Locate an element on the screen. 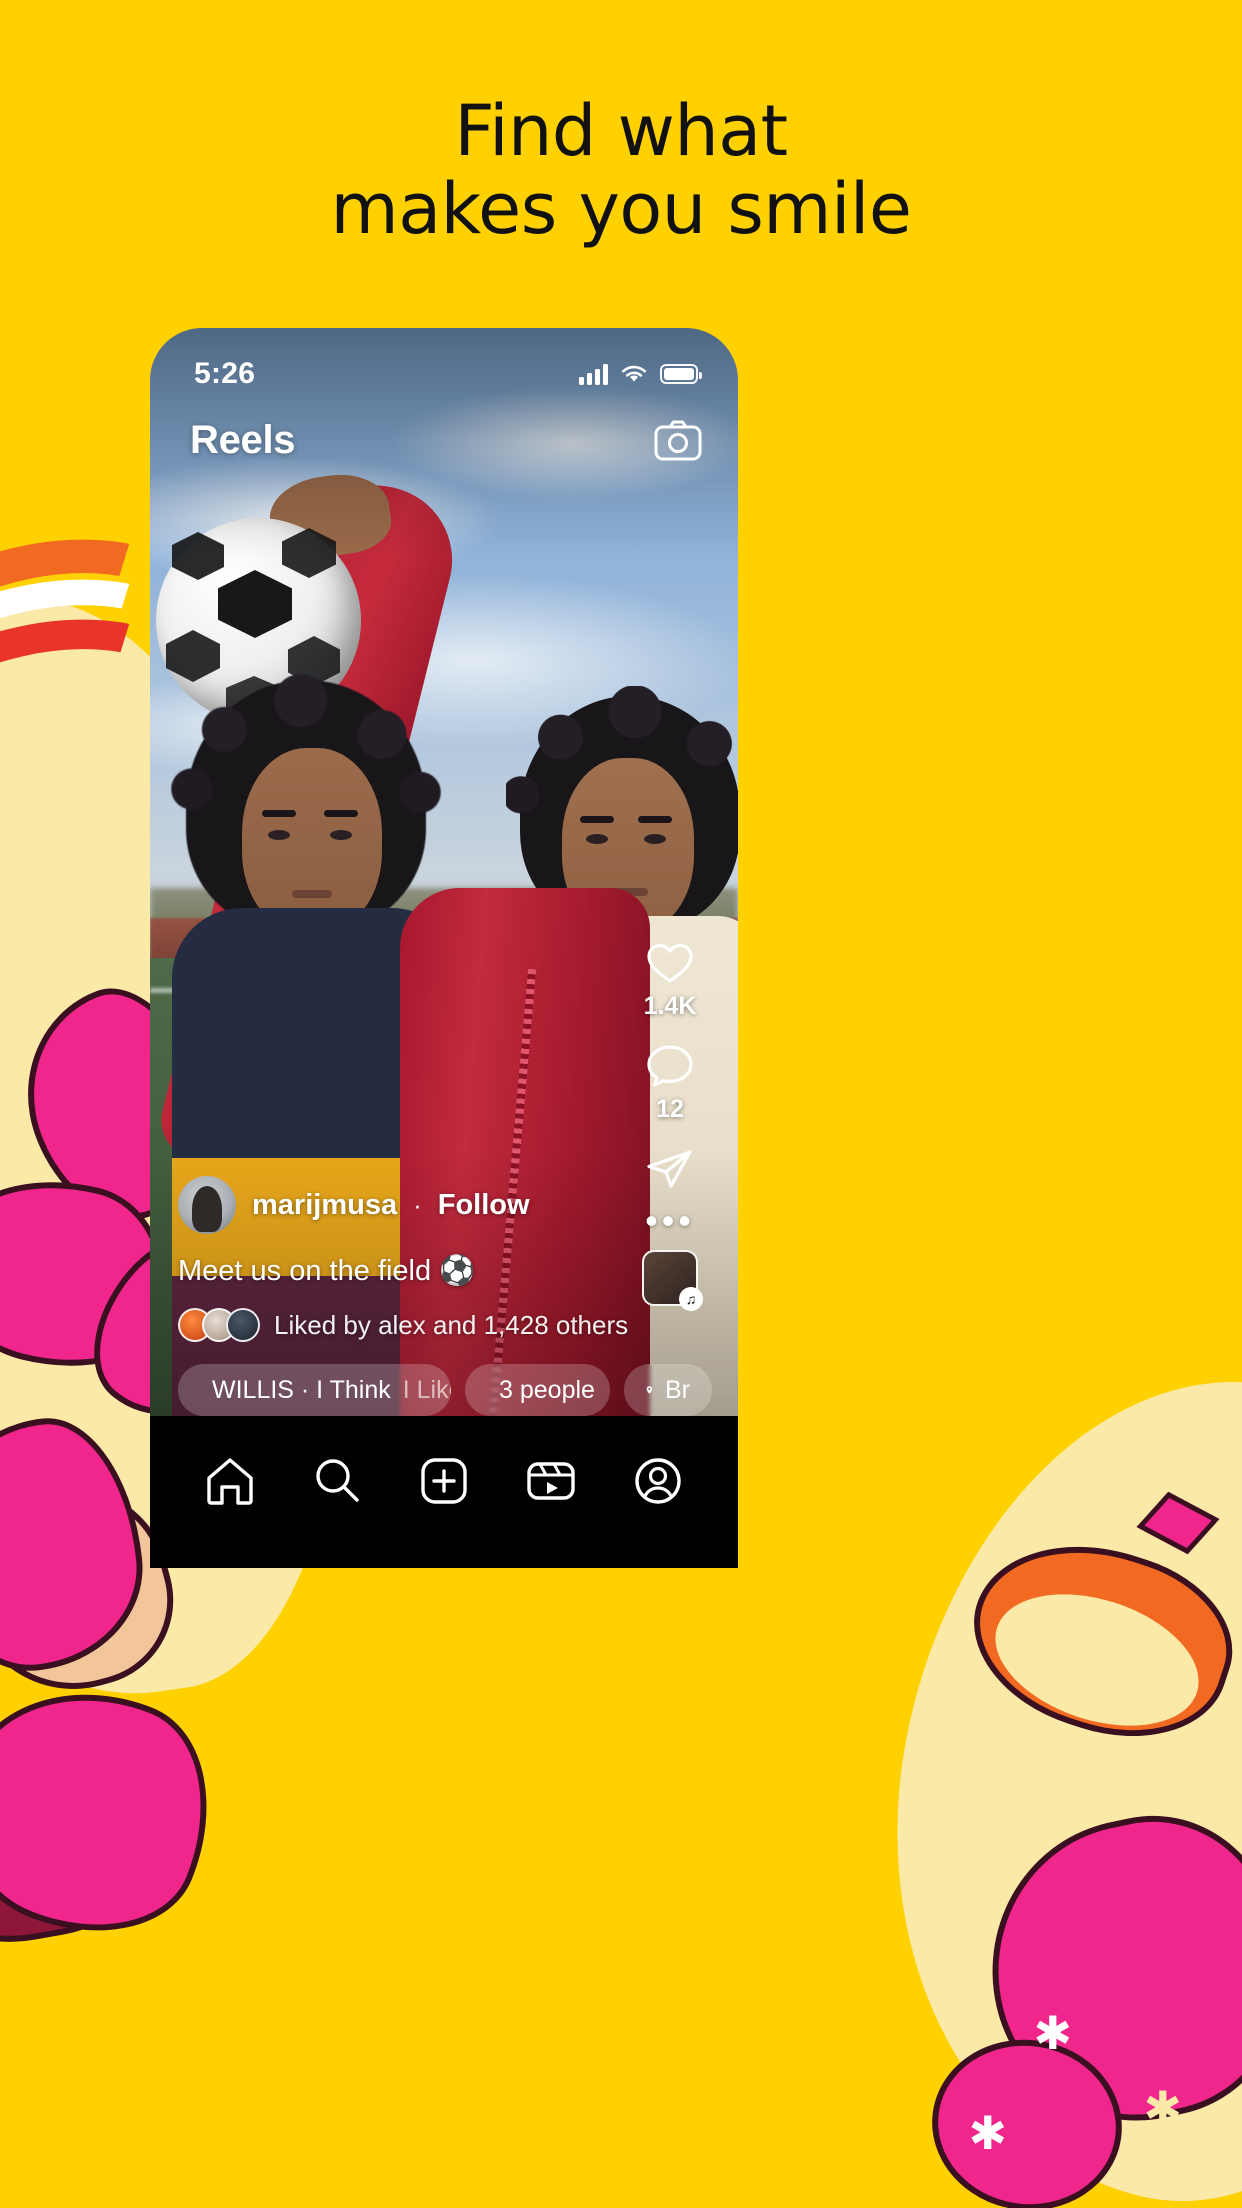  headline-line-1: Find what is located at coordinates (621, 131).